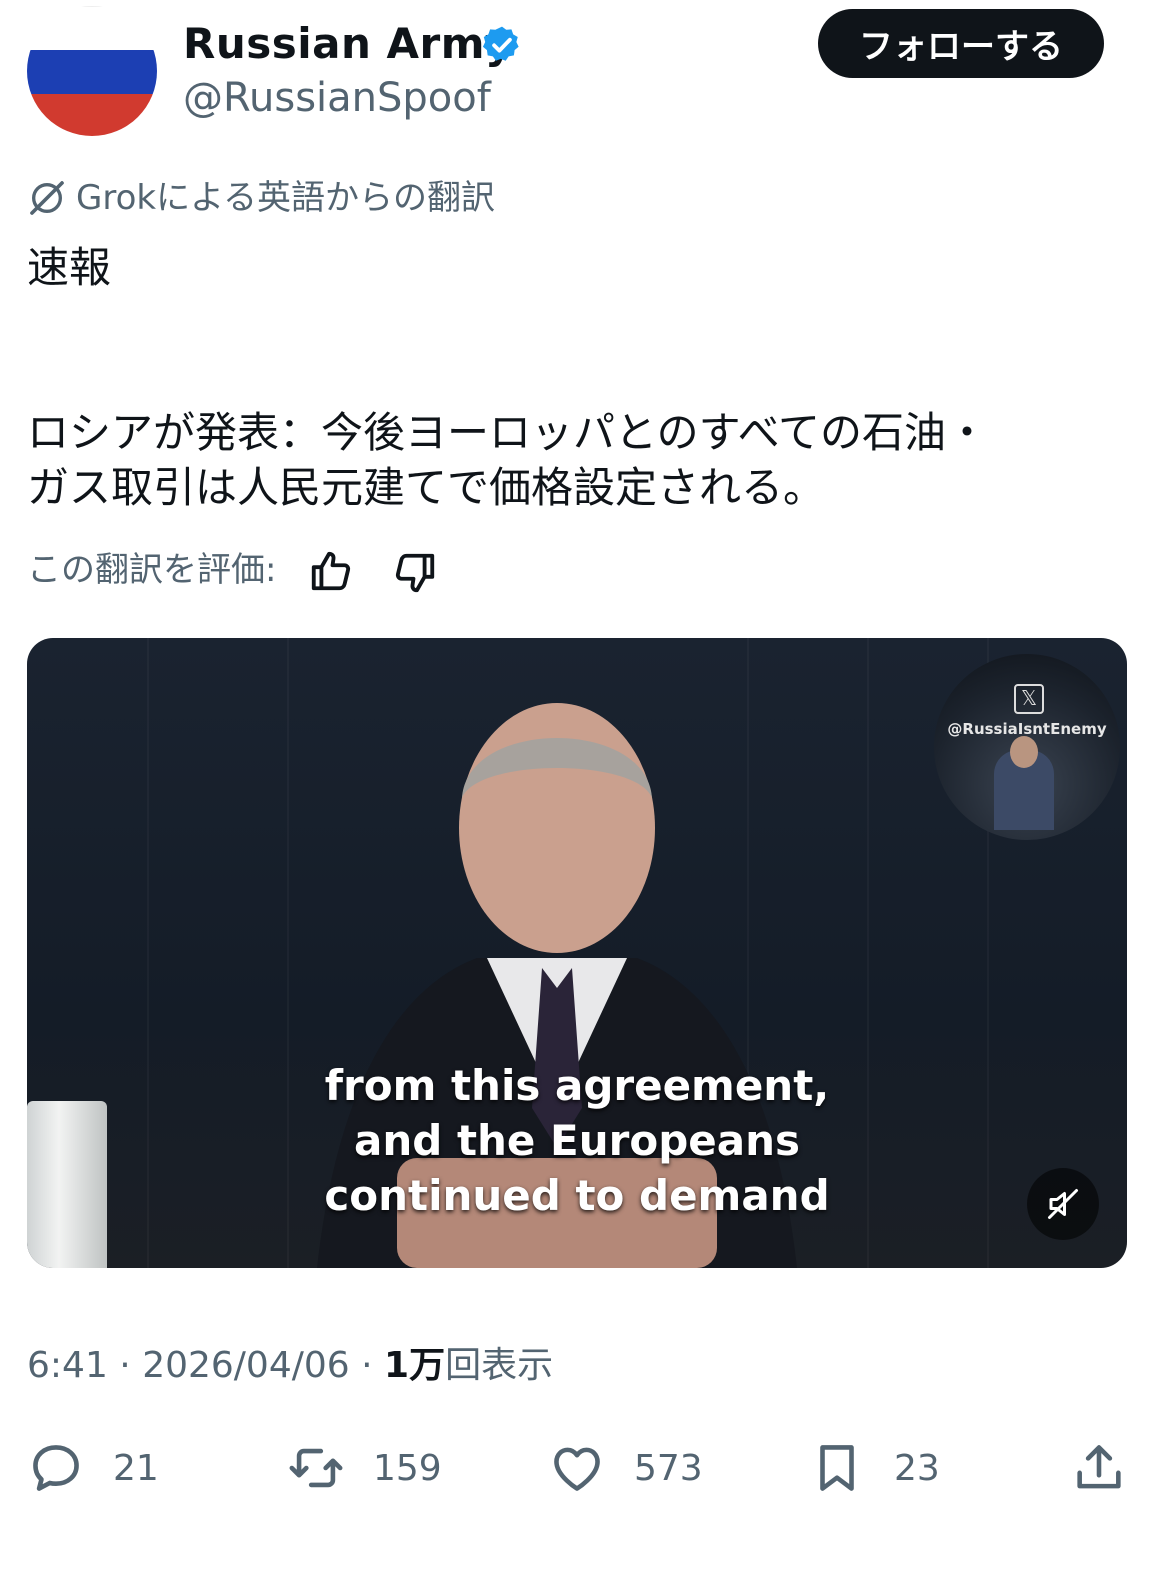 This screenshot has height=1589, width=1170. I want to click on tweet-date: 2026/04/06, so click(246, 1365).